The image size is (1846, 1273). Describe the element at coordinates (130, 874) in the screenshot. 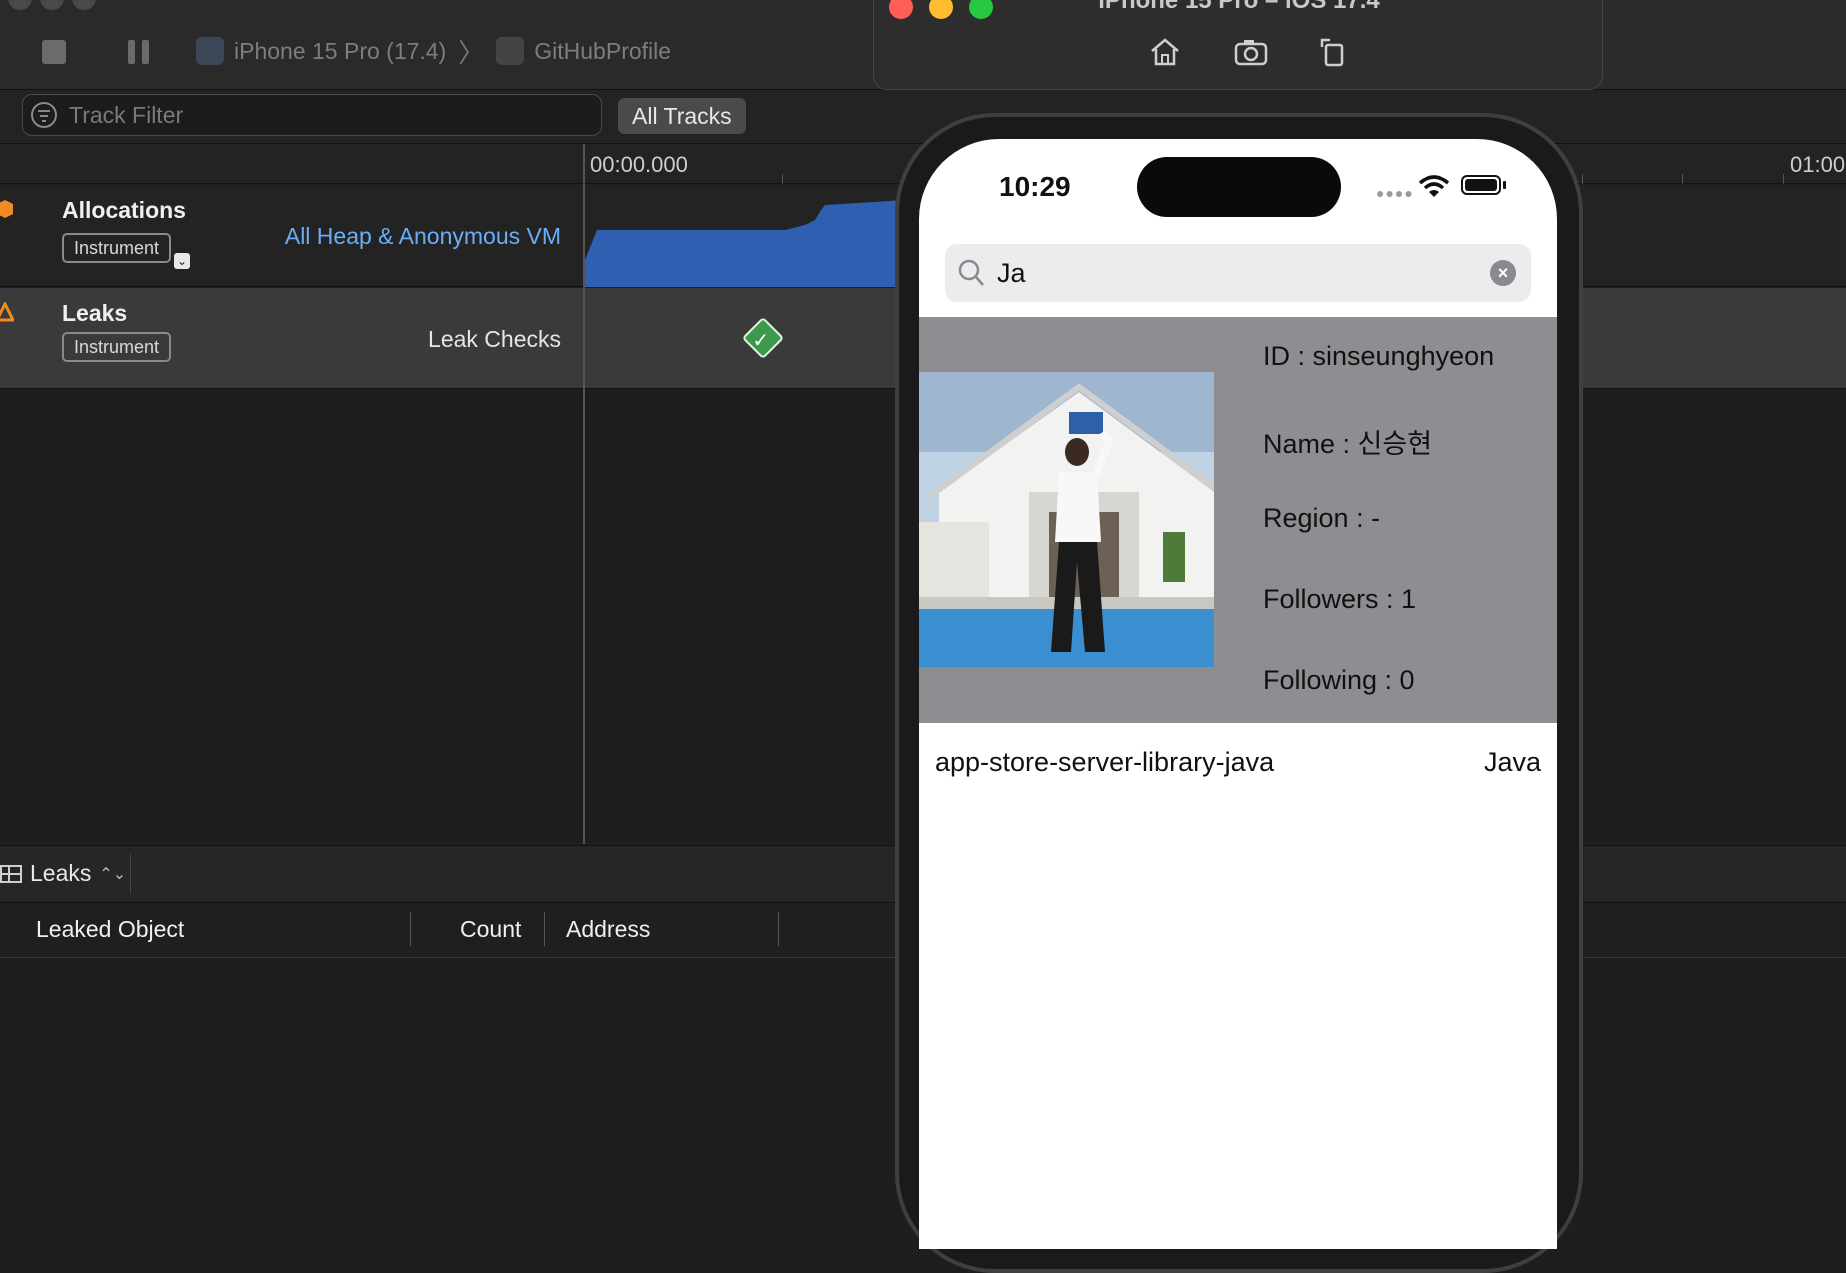

I see `divider` at that location.